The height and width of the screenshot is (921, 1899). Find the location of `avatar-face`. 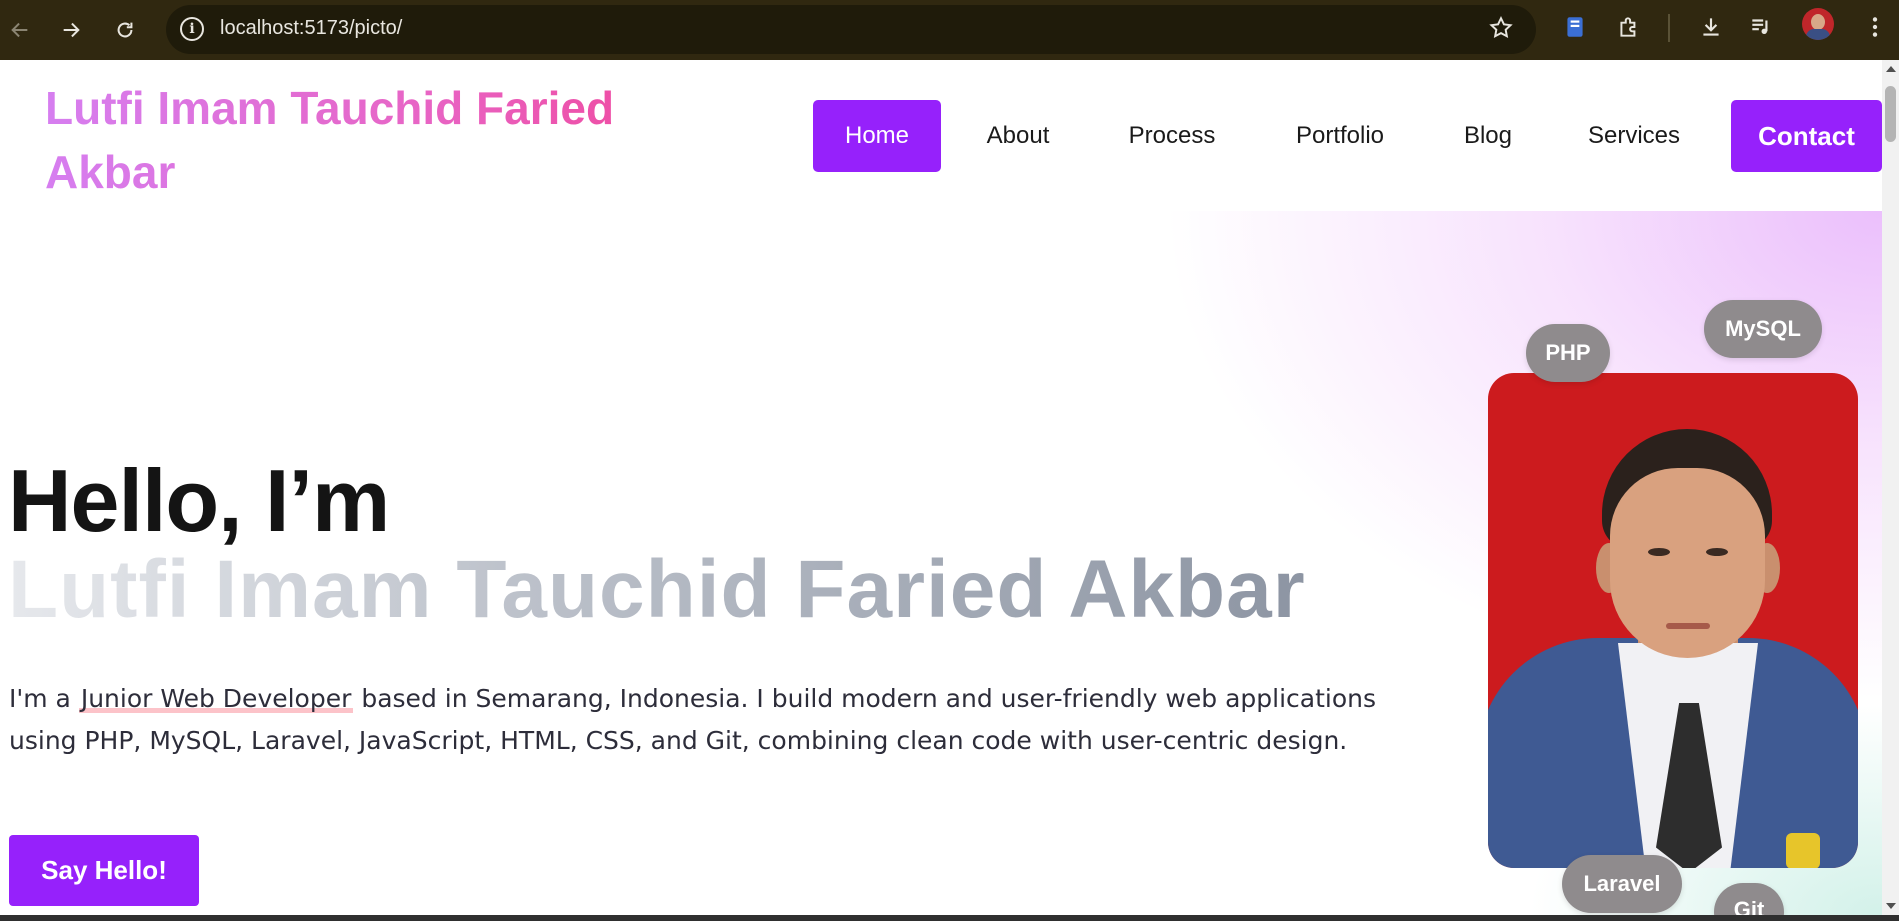

avatar-face is located at coordinates (1818, 22).